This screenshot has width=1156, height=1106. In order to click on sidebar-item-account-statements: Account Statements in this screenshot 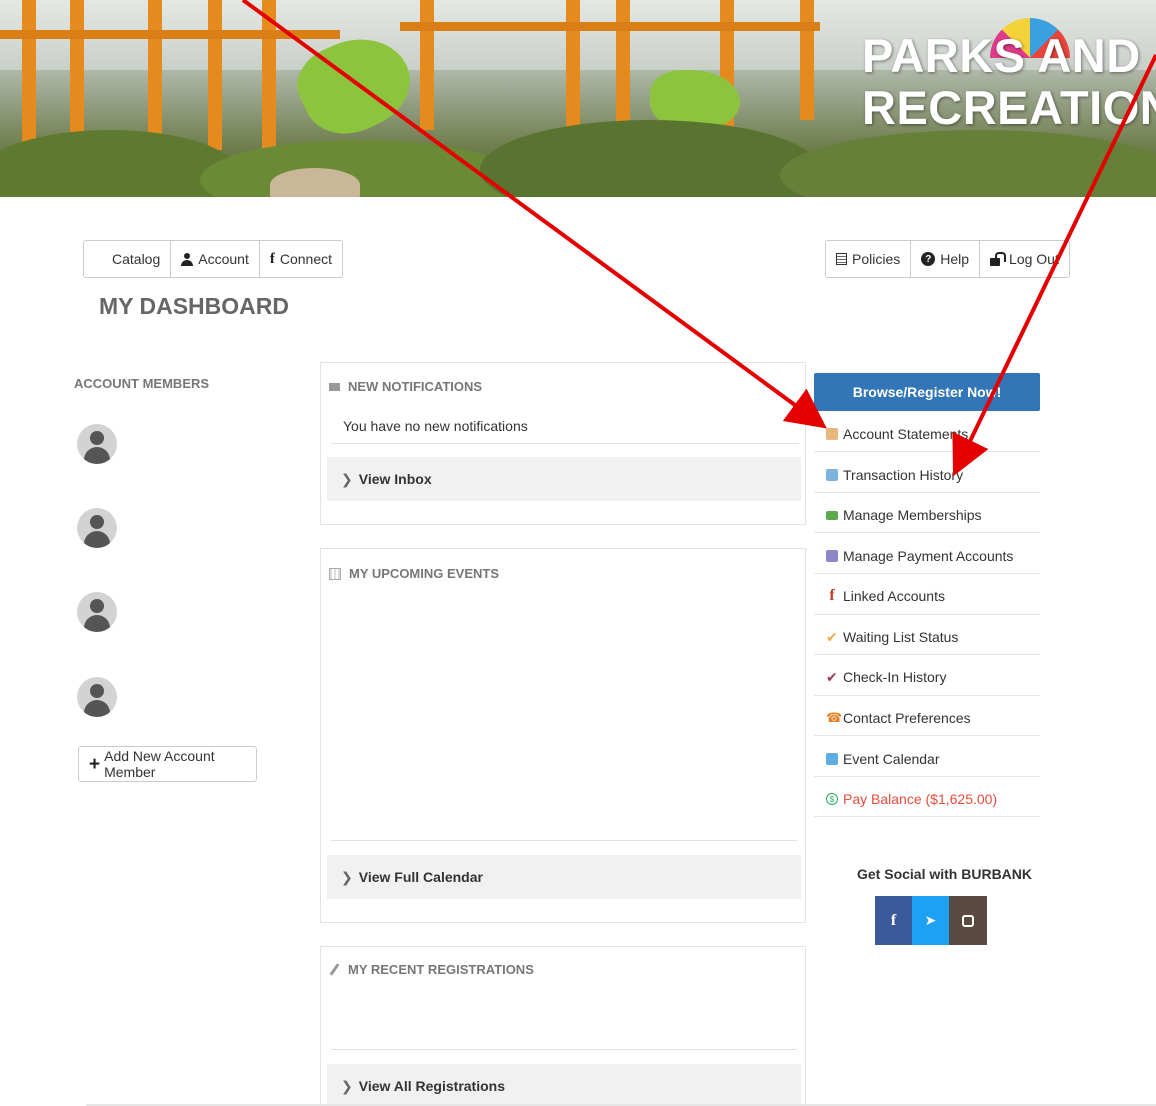, I will do `click(897, 434)`.